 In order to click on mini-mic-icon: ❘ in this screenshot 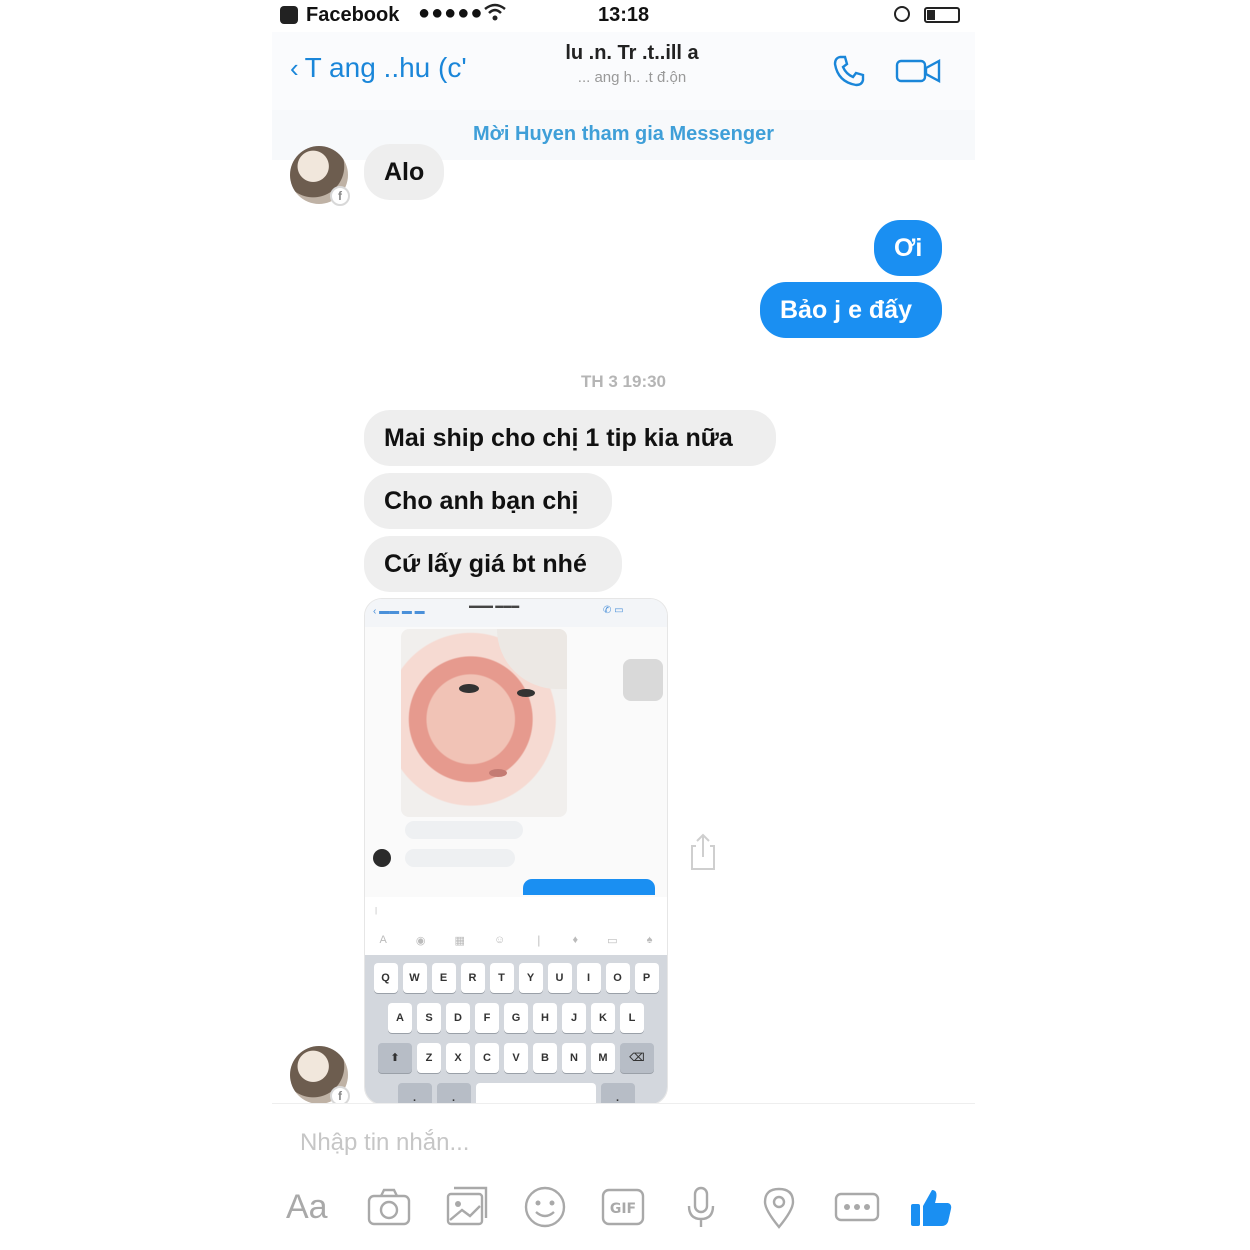, I will do `click(539, 940)`.